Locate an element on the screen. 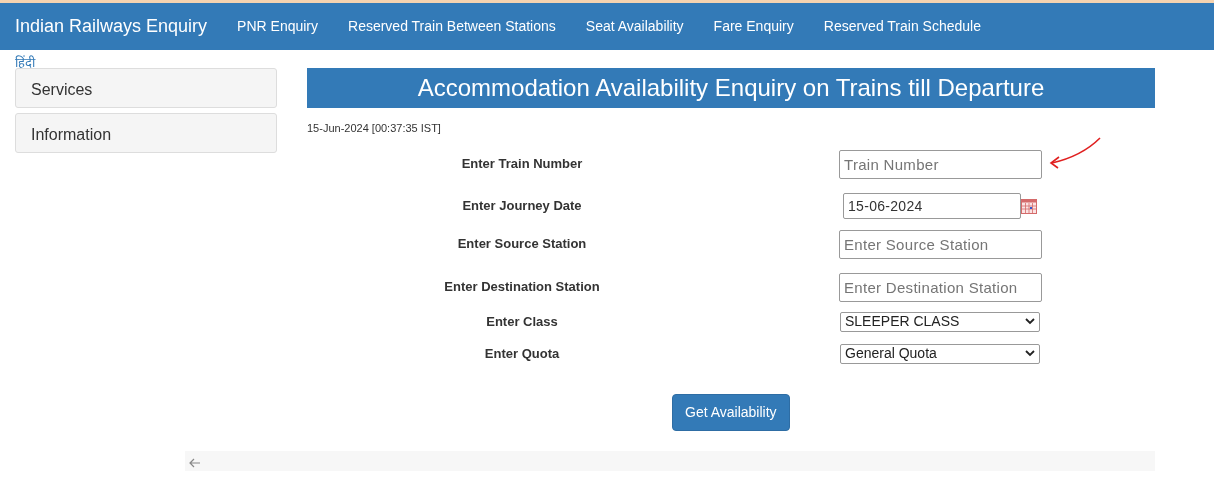 The height and width of the screenshot is (484, 1214). input-field: Enter Source Station is located at coordinates (940, 244).